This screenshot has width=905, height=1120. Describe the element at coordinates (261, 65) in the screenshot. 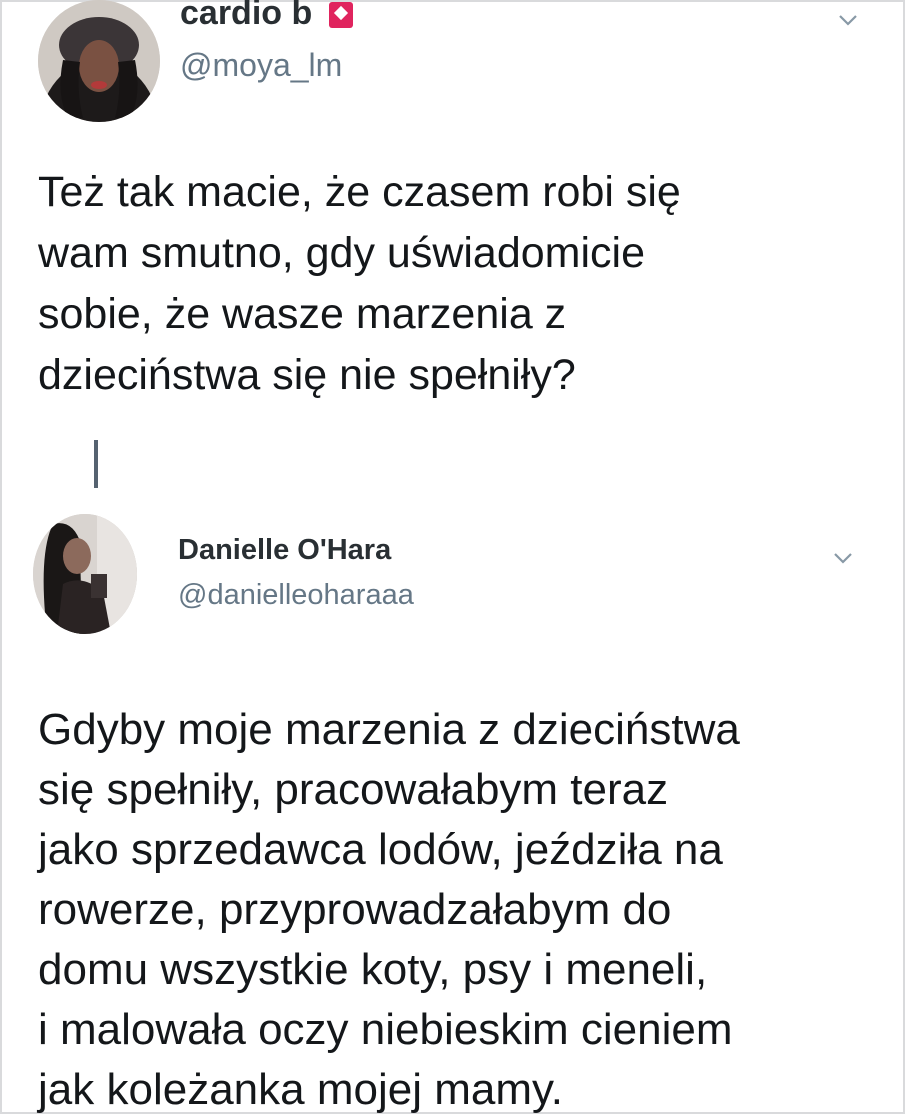

I see `user-handle: @moya_lm` at that location.